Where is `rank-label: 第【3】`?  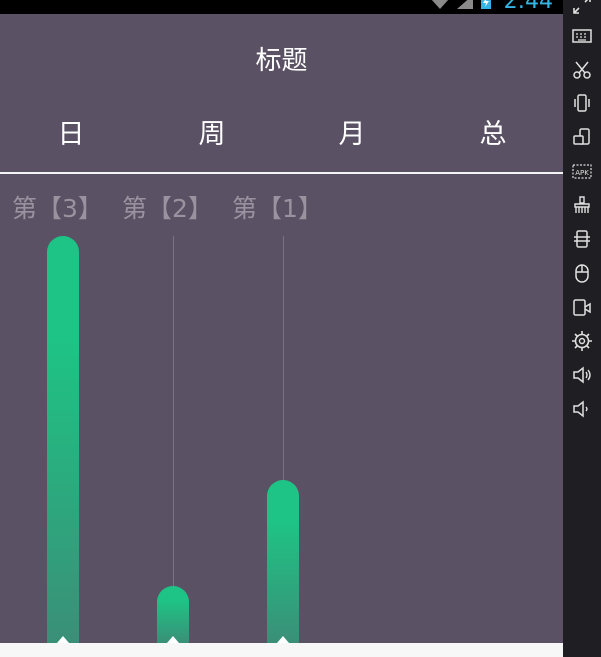
rank-label: 第【3】 is located at coordinates (57, 208).